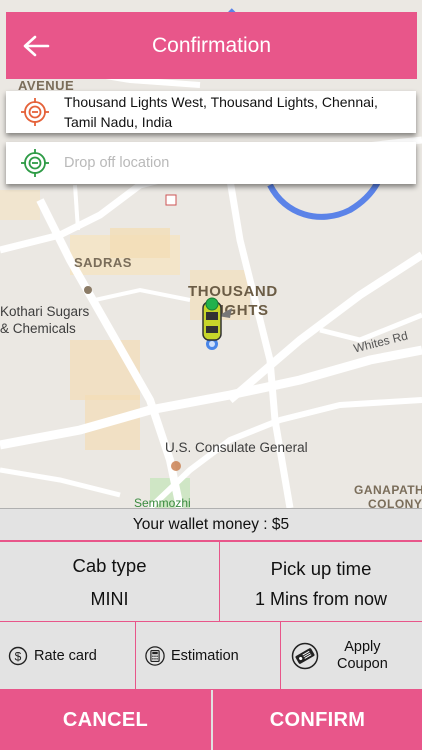  Describe the element at coordinates (388, 490) in the screenshot. I see `map-label-ganapathy-line1: GANAPATH` at that location.